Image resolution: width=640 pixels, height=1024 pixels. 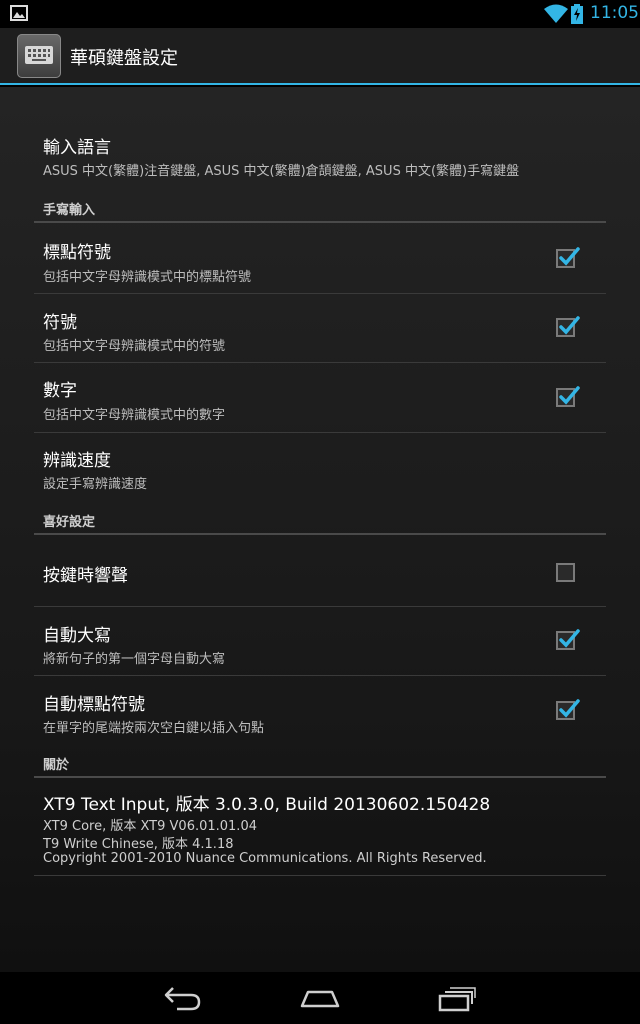 What do you see at coordinates (320, 328) in the screenshot?
I see `pref-symbols: 符號 包括中文字母辨識模式中的符號` at bounding box center [320, 328].